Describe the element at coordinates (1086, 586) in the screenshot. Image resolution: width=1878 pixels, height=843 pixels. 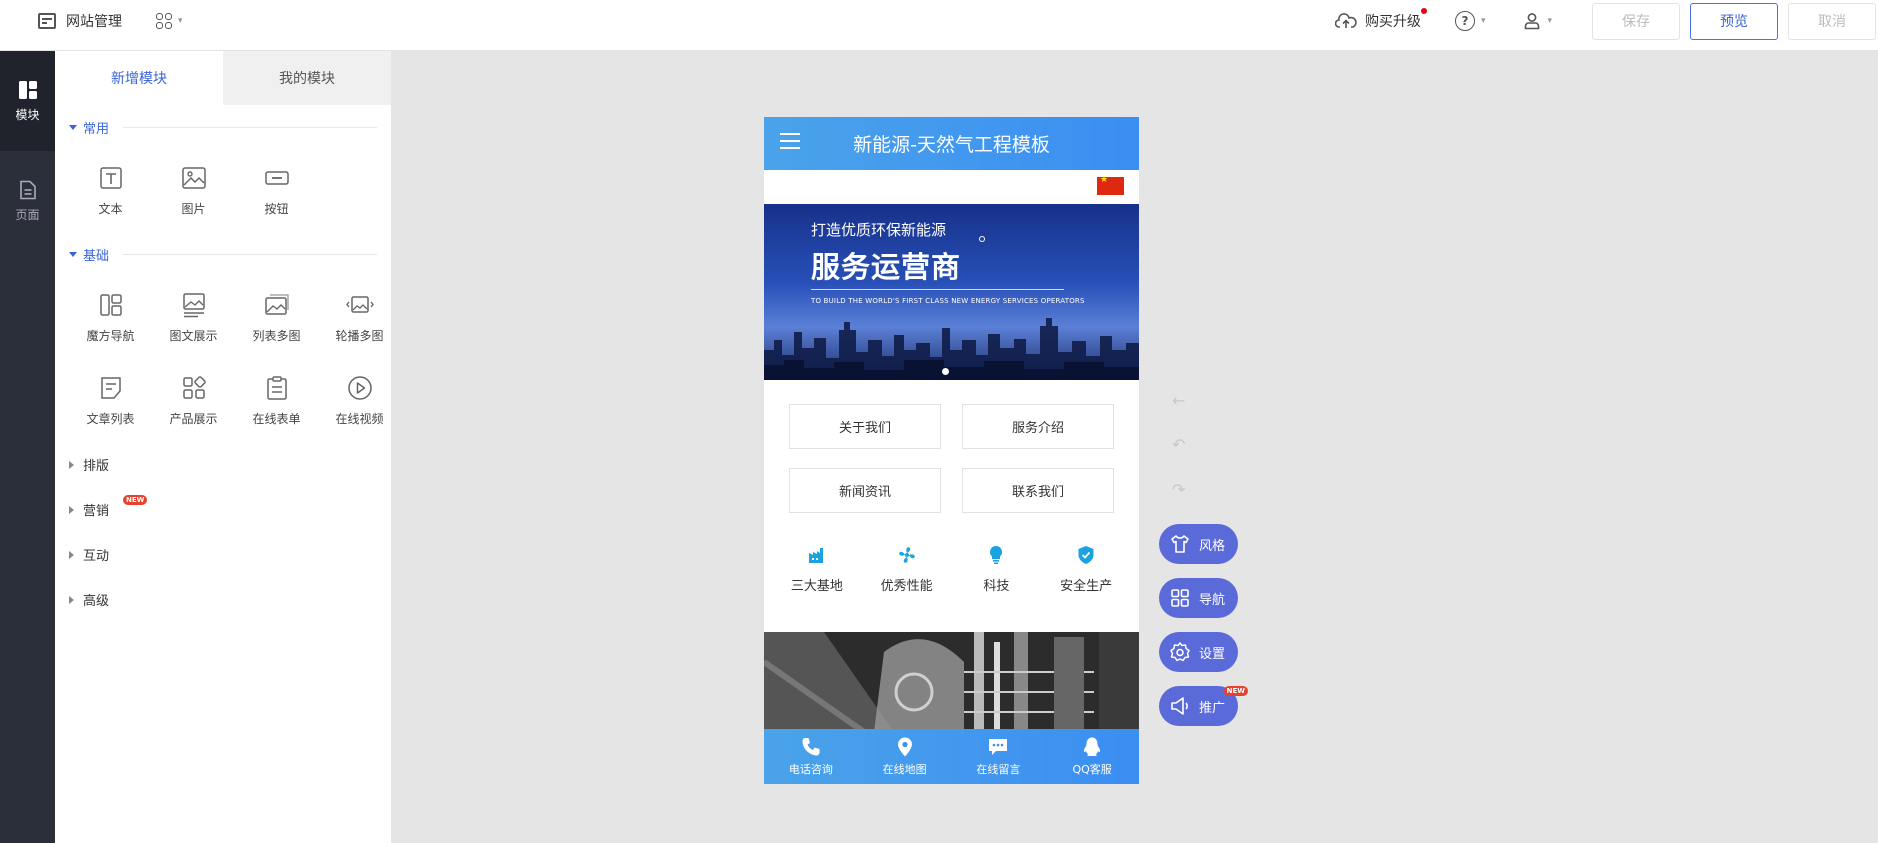
I see `feature-label: 安全生产` at that location.